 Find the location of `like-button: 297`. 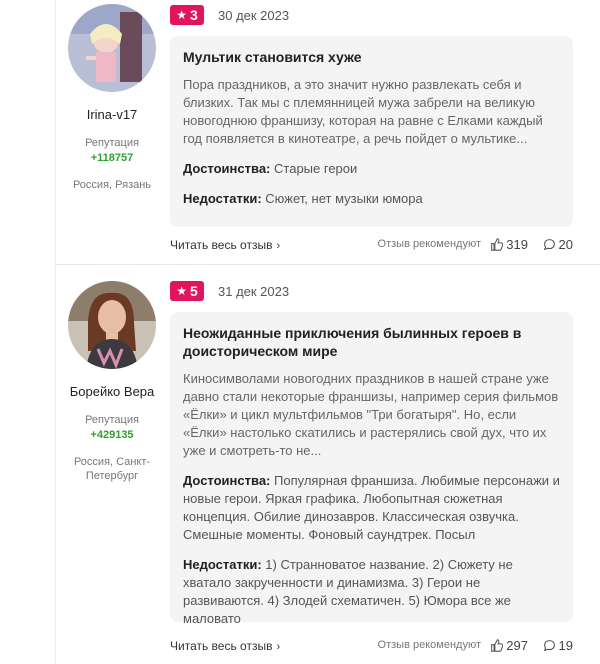

like-button: 297 is located at coordinates (509, 645).